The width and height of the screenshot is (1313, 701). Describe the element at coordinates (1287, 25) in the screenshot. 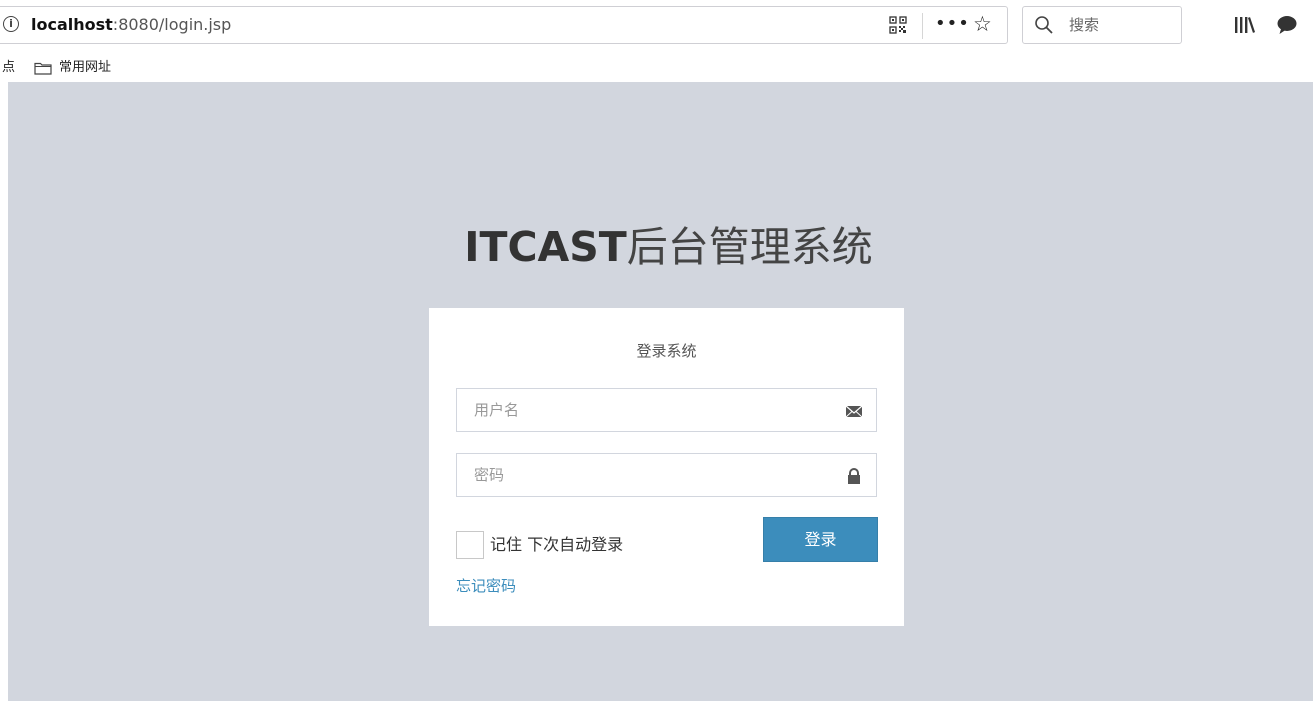

I see `chat-bubble-icon` at that location.